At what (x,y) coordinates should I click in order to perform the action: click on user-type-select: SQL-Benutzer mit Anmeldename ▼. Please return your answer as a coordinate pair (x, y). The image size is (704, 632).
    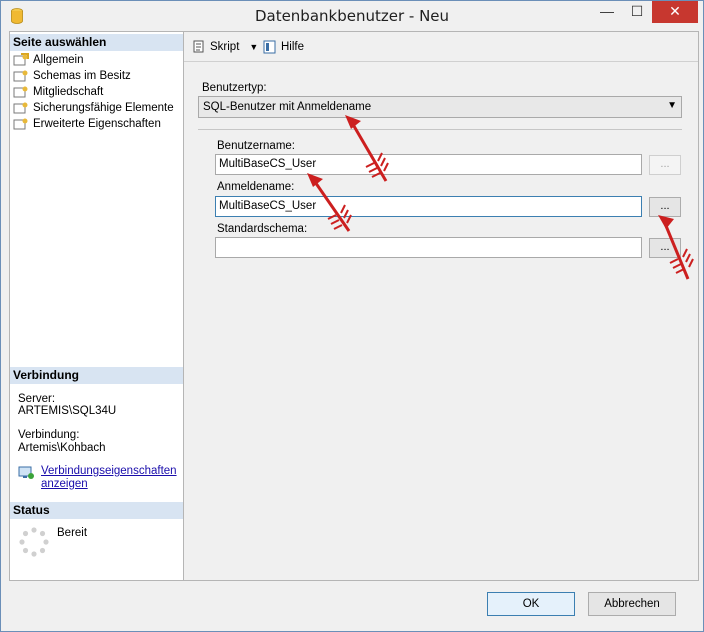
    Looking at the image, I should click on (440, 107).